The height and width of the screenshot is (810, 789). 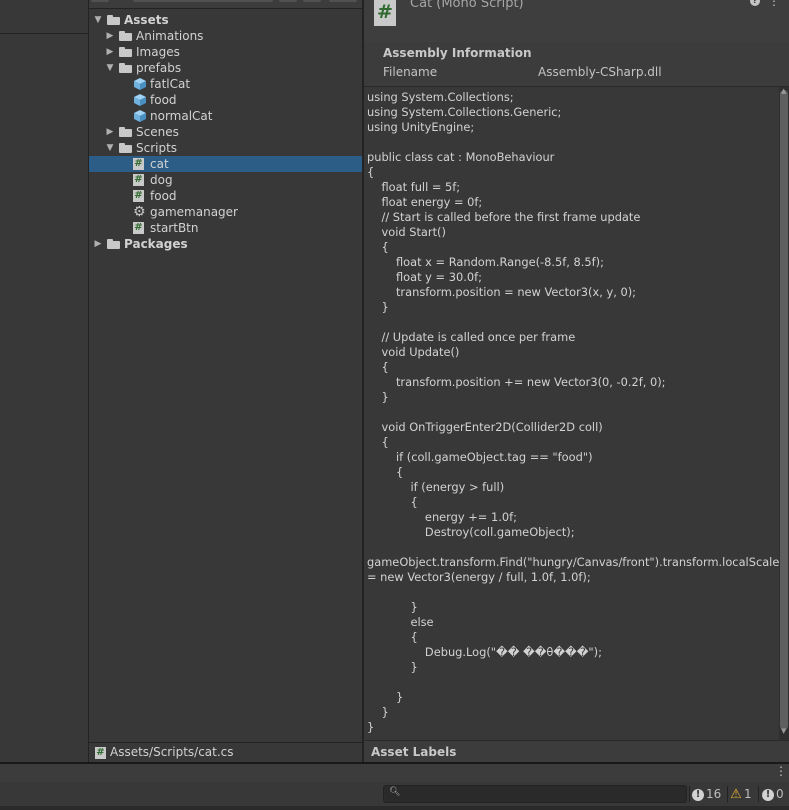 I want to click on filename-value: Assembly-CSharp.dll, so click(x=600, y=72).